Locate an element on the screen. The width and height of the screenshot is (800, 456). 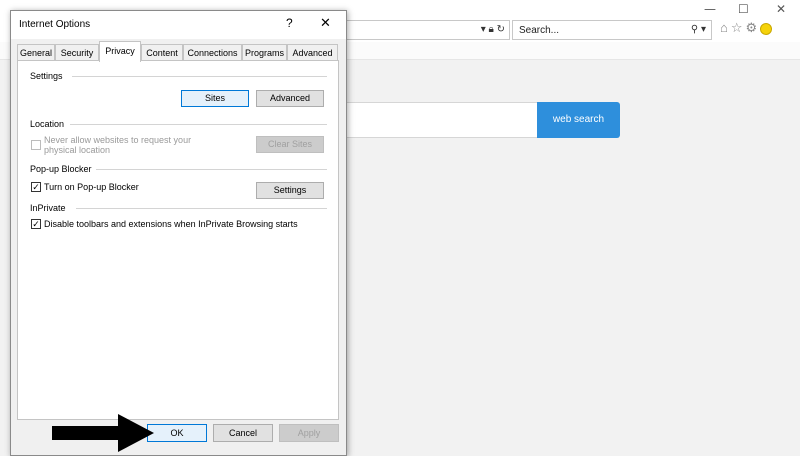
web-search-input is located at coordinates (439, 120).